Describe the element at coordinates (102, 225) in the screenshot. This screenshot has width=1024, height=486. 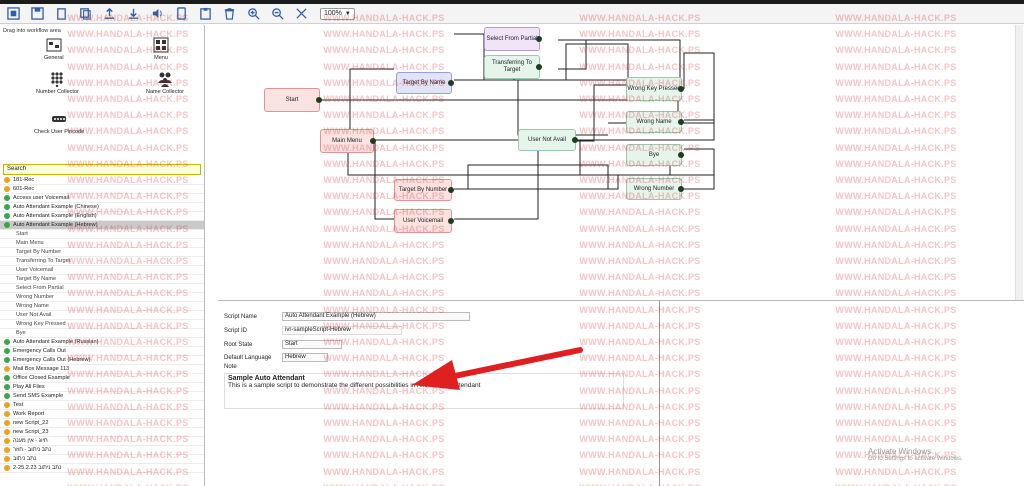
I see `script-list-item: Auto Attendant Example (Hebrew)` at that location.